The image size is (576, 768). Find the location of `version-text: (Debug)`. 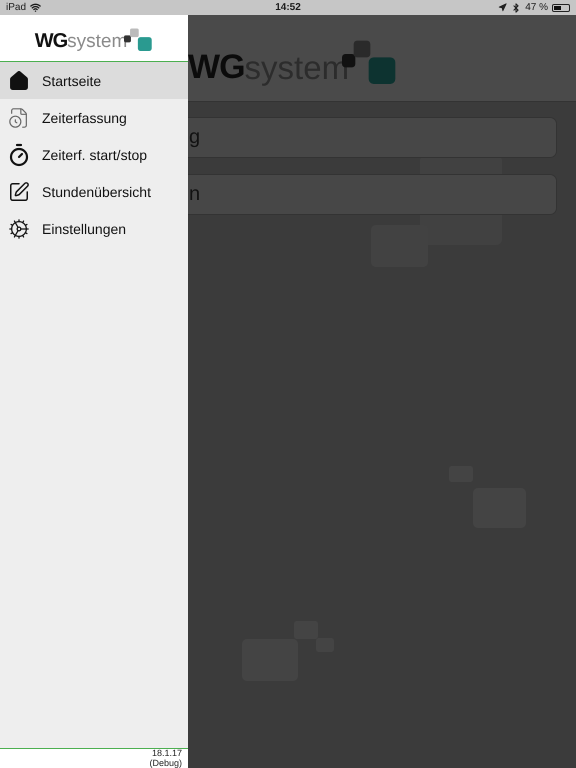

version-text: (Debug) is located at coordinates (165, 763).